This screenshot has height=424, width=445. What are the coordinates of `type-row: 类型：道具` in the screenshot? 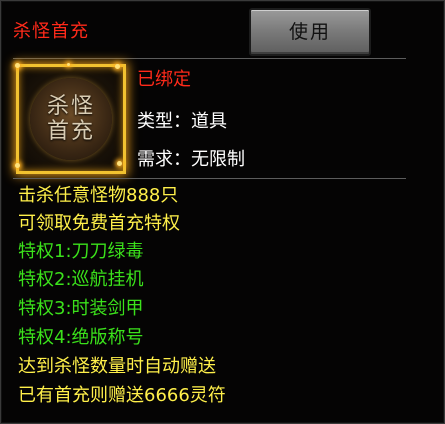 It's located at (182, 122).